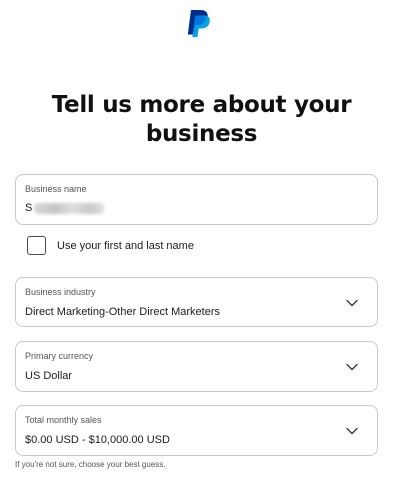  I want to click on business-industry-label: Business industry, so click(60, 292).